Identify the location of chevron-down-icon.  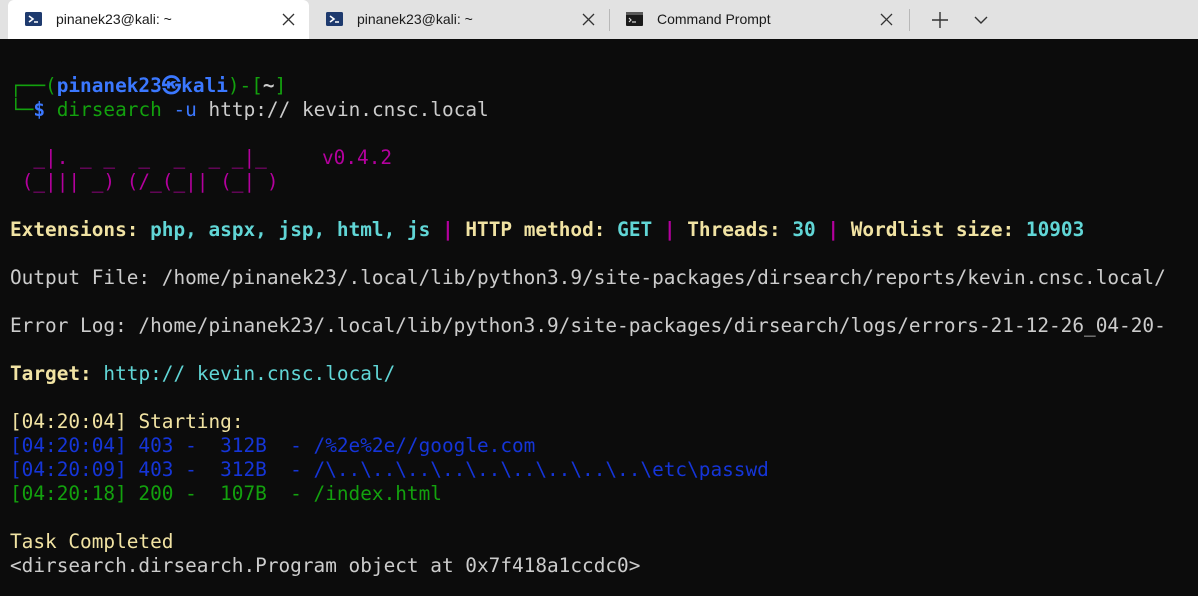
(981, 20).